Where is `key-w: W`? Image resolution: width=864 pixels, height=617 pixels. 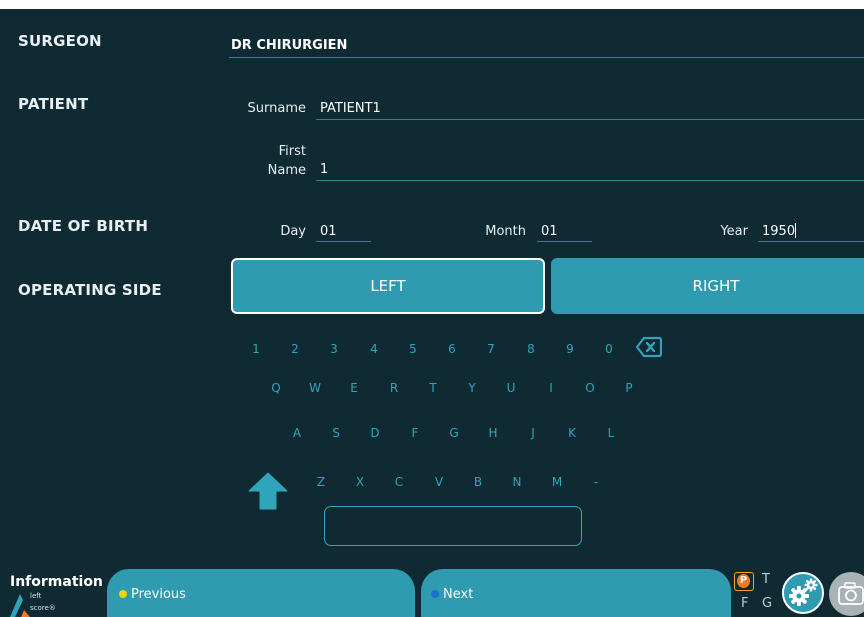 key-w: W is located at coordinates (315, 388).